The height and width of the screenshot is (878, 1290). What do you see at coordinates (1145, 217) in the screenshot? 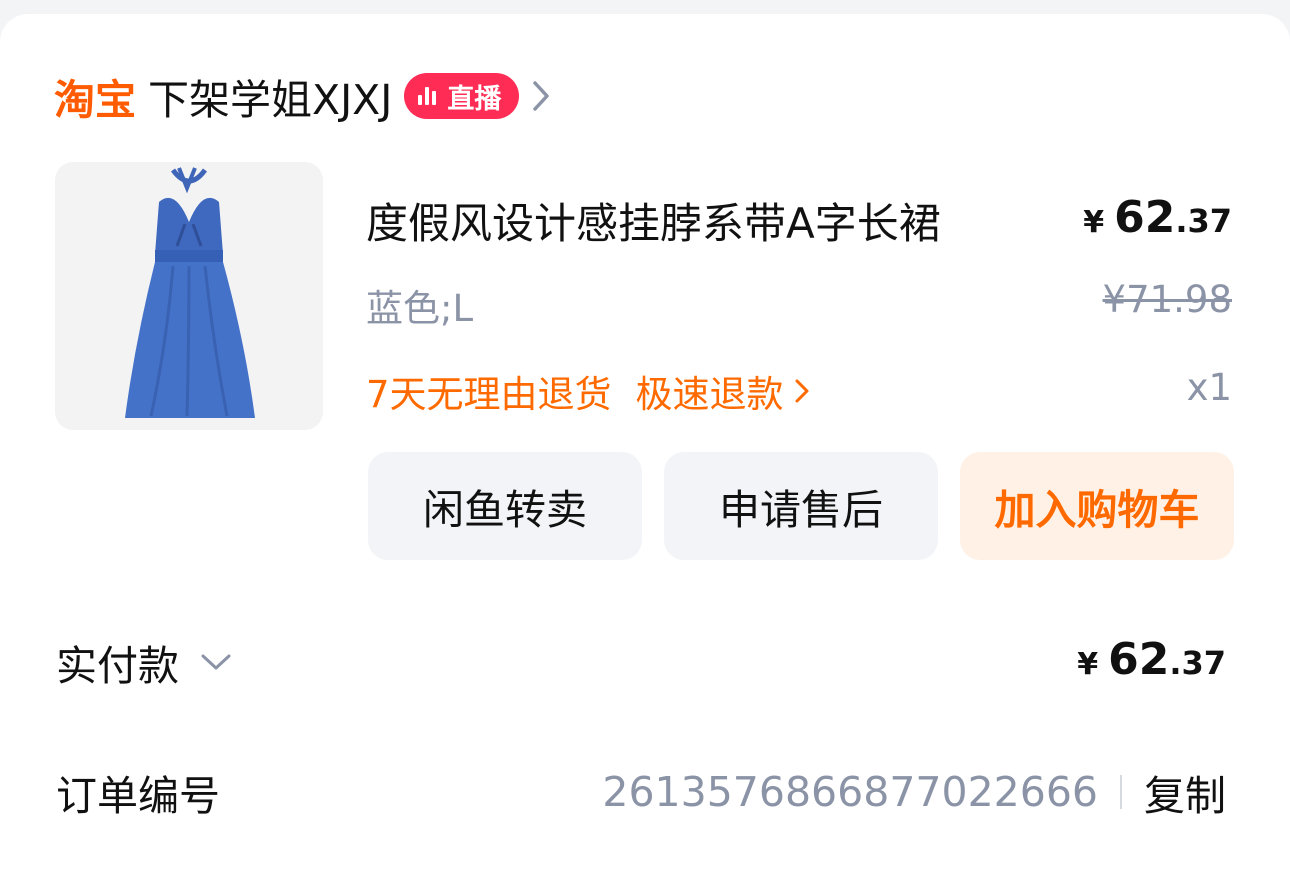
I see `price-integer: 62` at bounding box center [1145, 217].